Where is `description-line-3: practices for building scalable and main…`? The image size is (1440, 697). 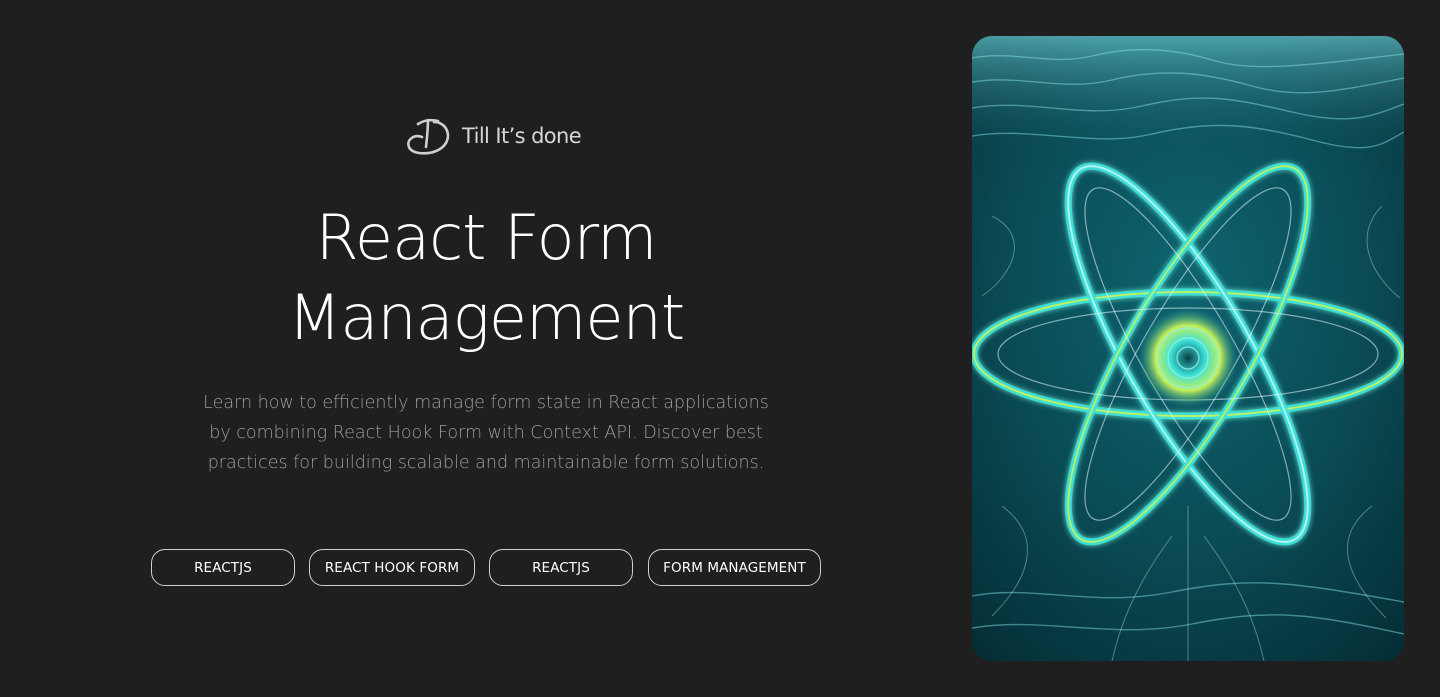 description-line-3: practices for building scalable and main… is located at coordinates (486, 463).